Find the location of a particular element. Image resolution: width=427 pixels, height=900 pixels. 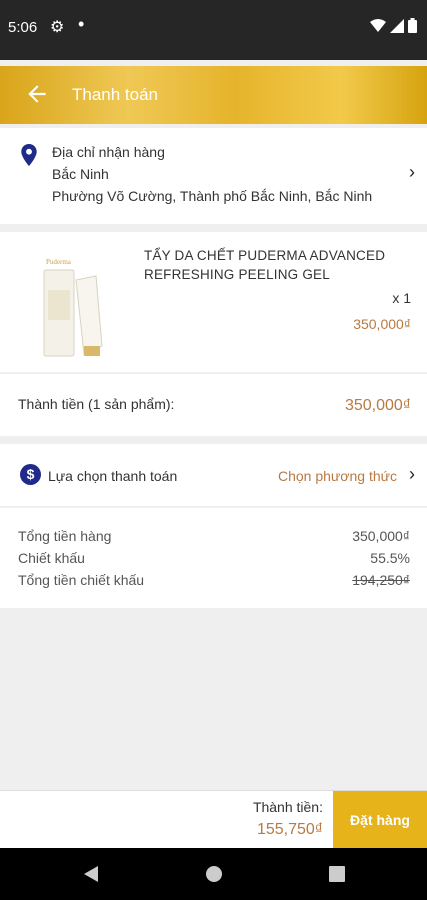

address-label: Địa chỉ nhận hàng is located at coordinates (108, 152).